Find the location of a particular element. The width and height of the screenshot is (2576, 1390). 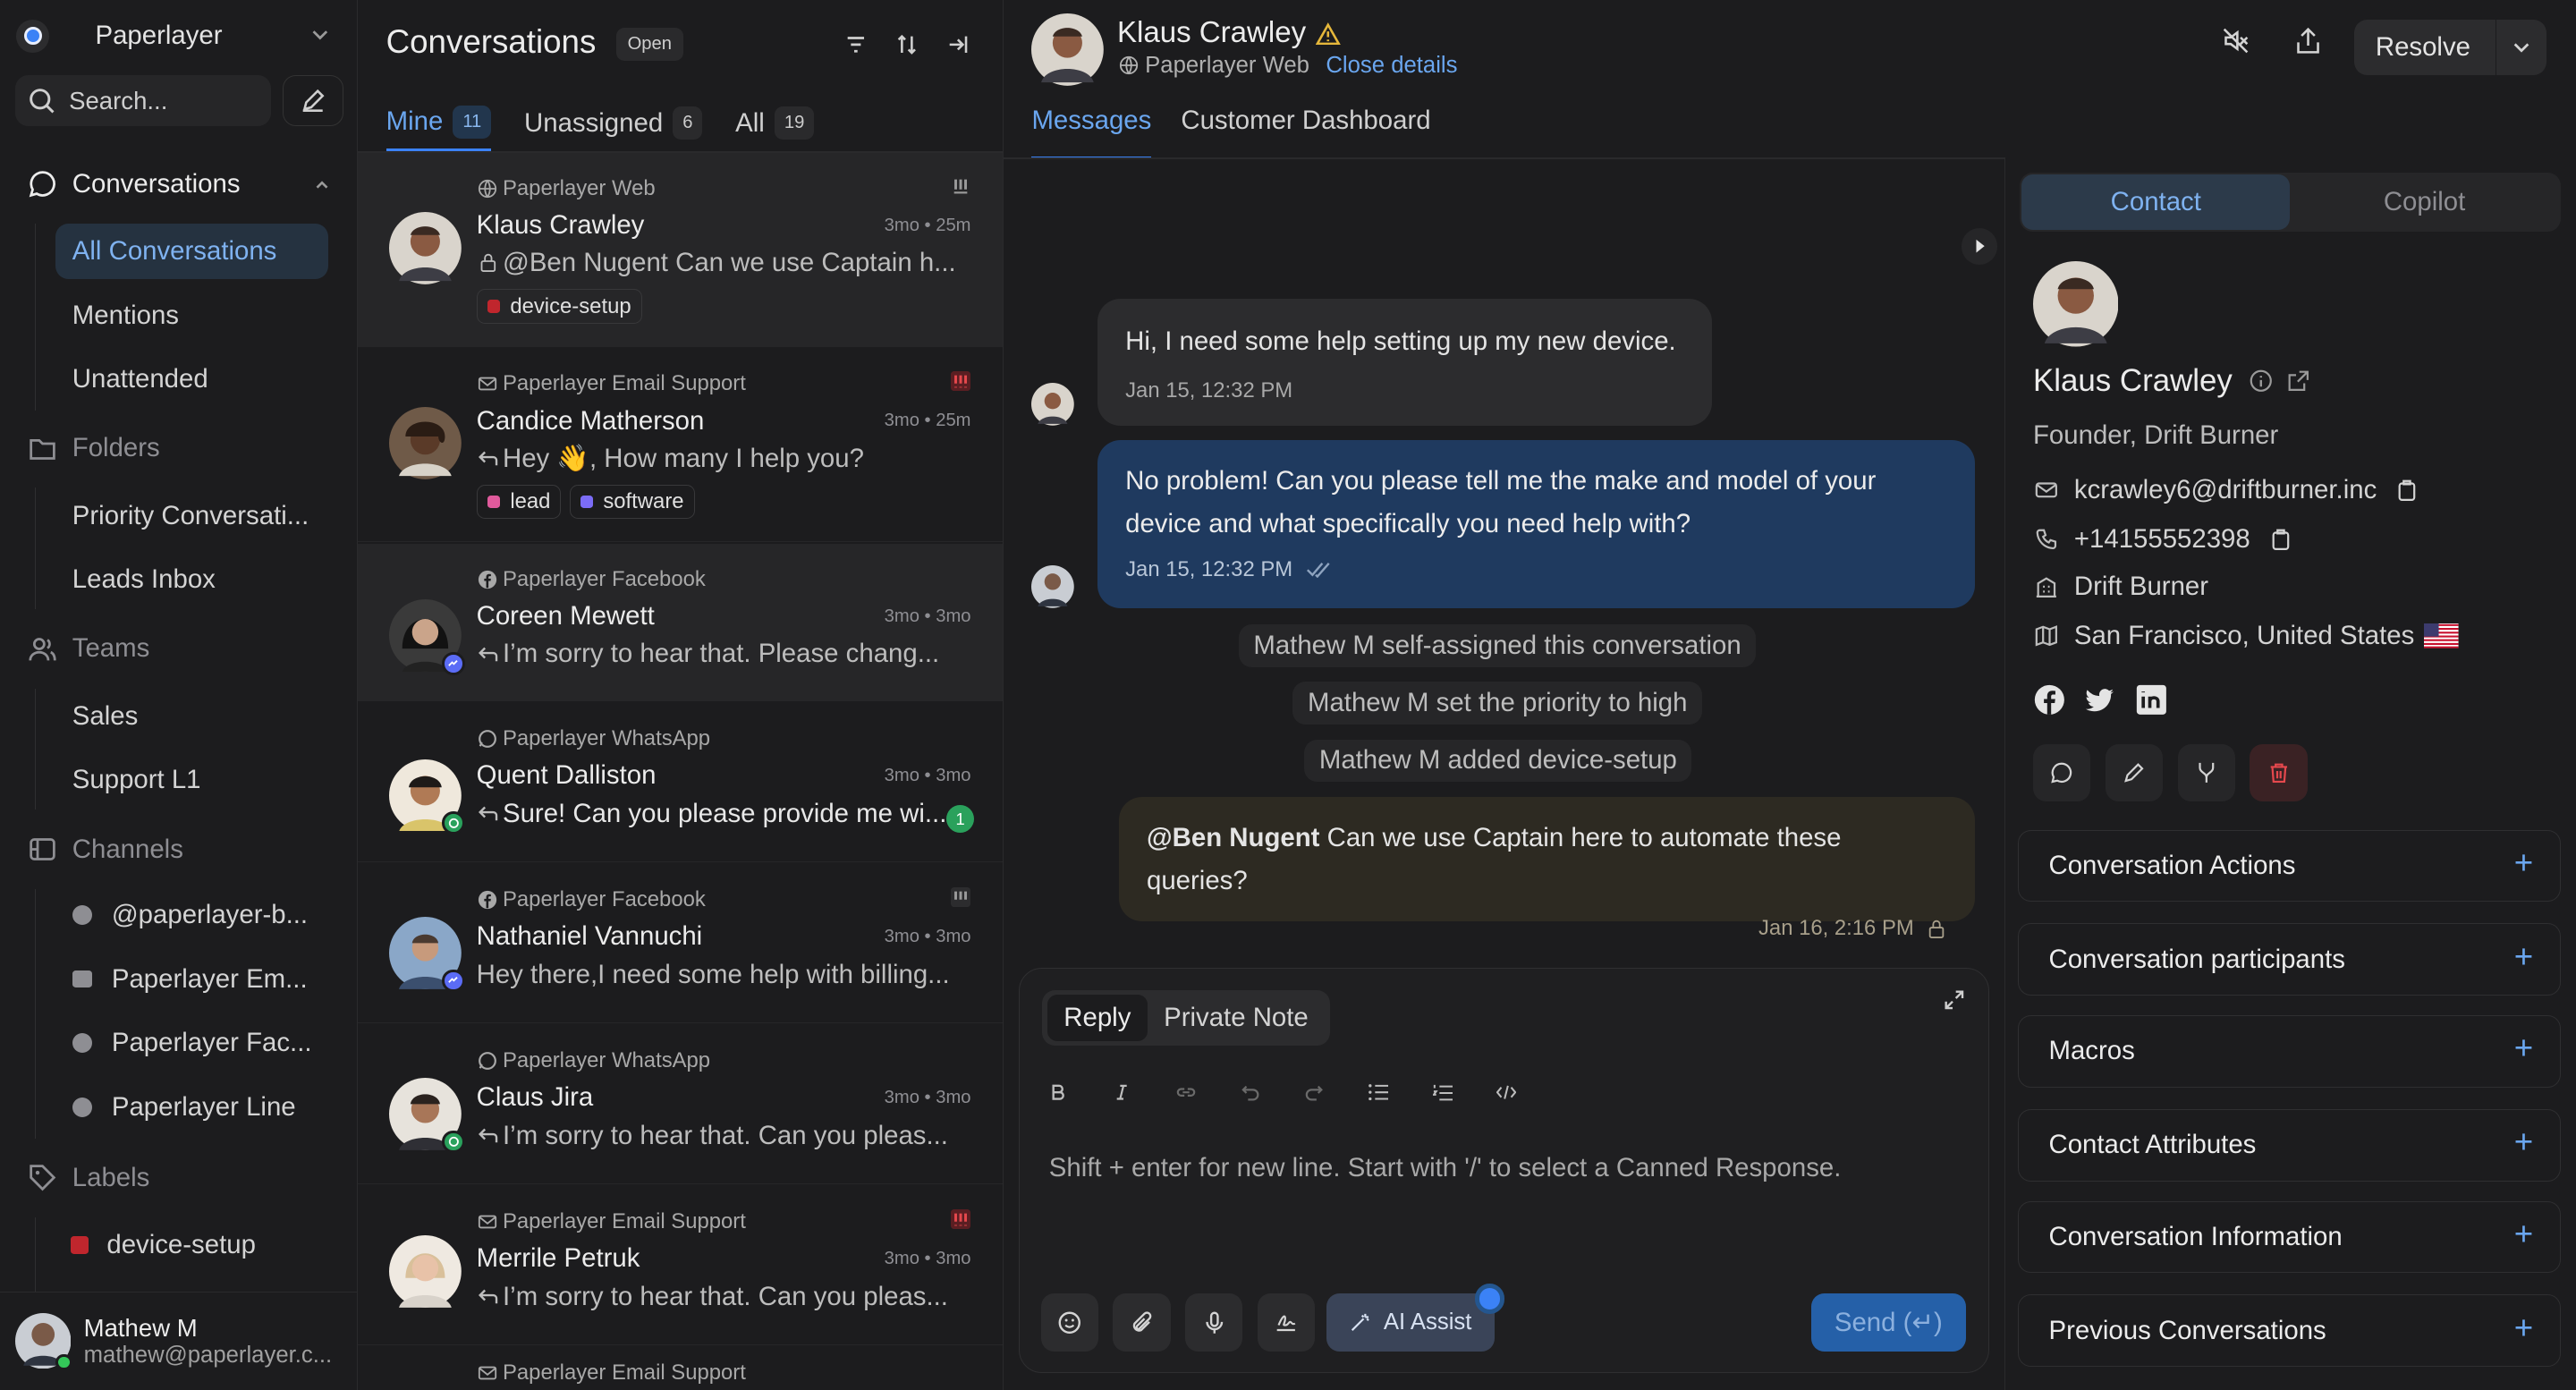

section-labels: Labels is located at coordinates (88, 1178).